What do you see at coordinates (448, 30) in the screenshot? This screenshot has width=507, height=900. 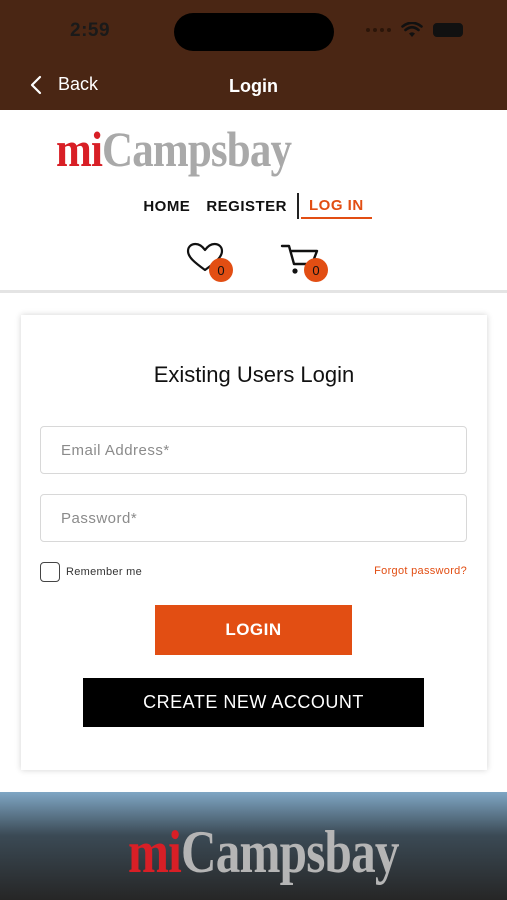 I see `battery-icon` at bounding box center [448, 30].